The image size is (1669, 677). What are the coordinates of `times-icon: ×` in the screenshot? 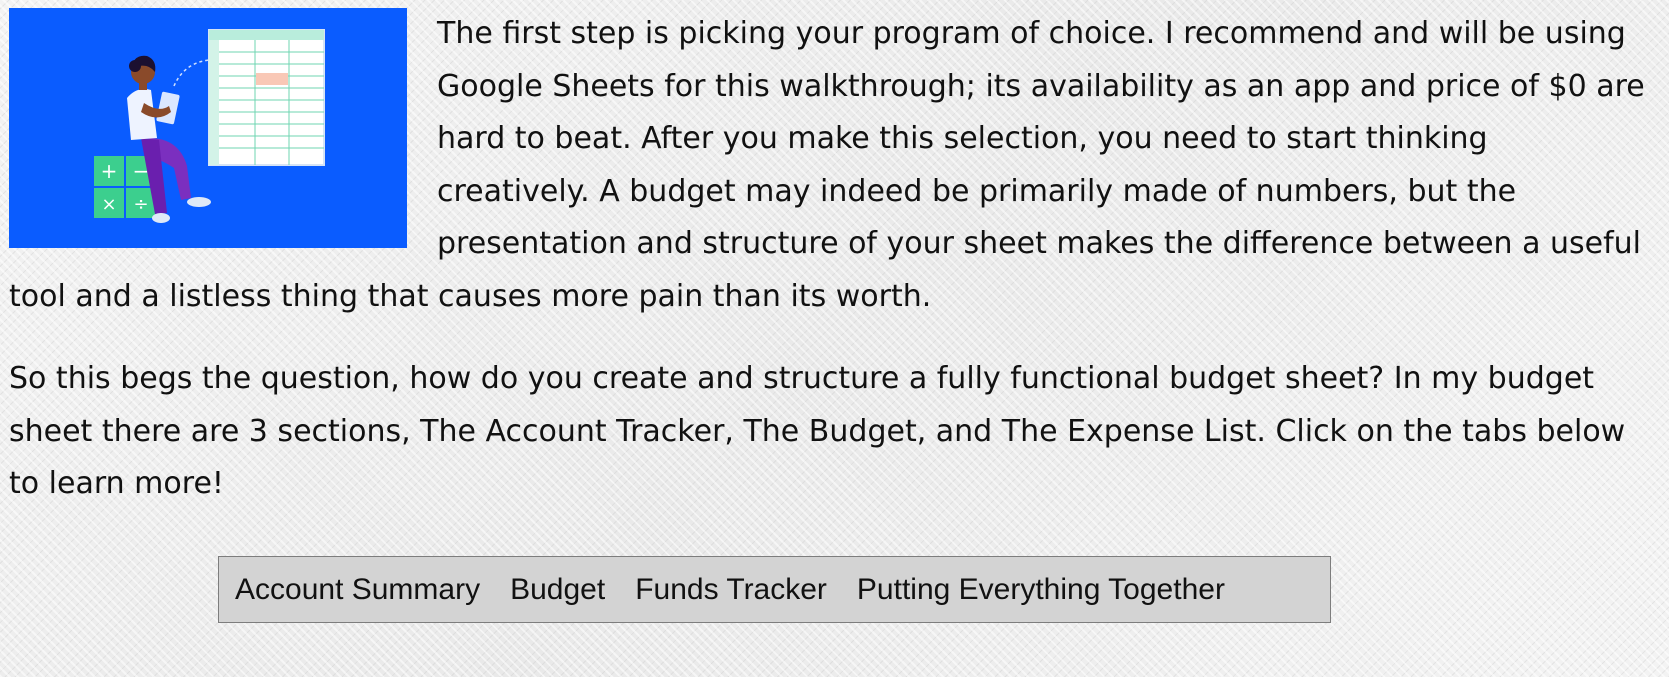 It's located at (108, 204).